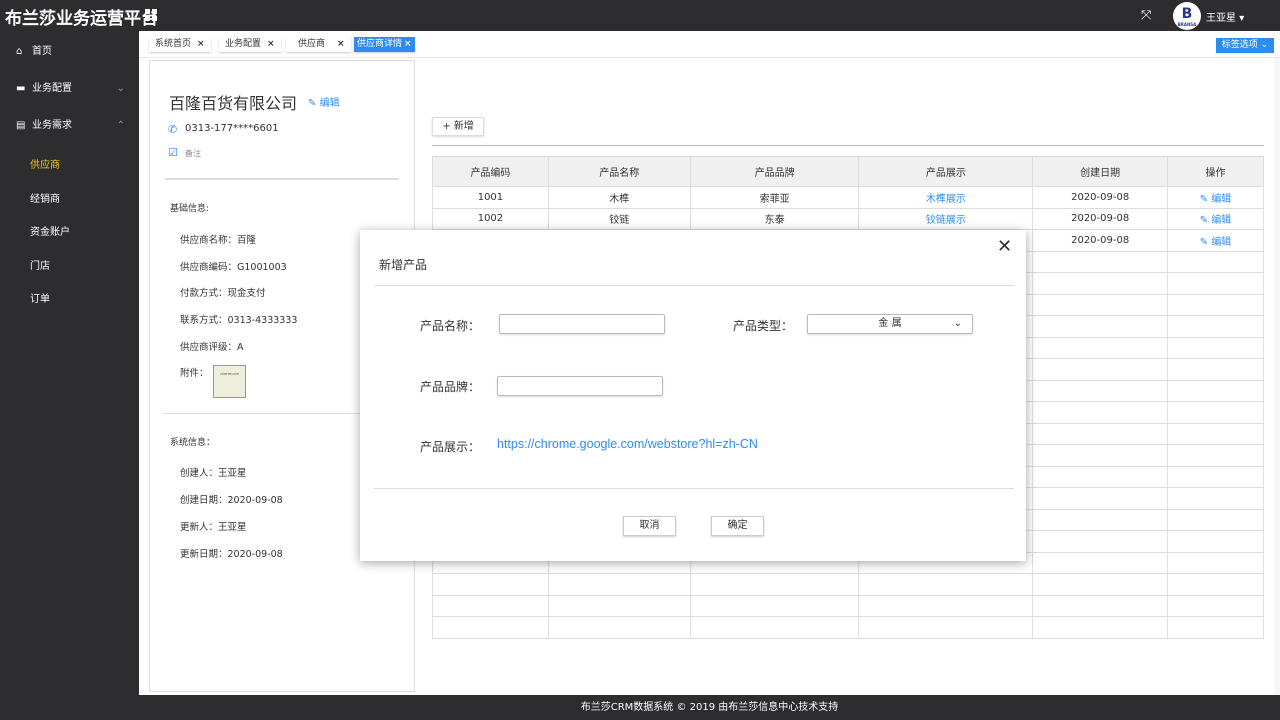 This screenshot has height=720, width=1280. Describe the element at coordinates (45, 197) in the screenshot. I see `sidebar-sub-dealer: 经销商` at that location.